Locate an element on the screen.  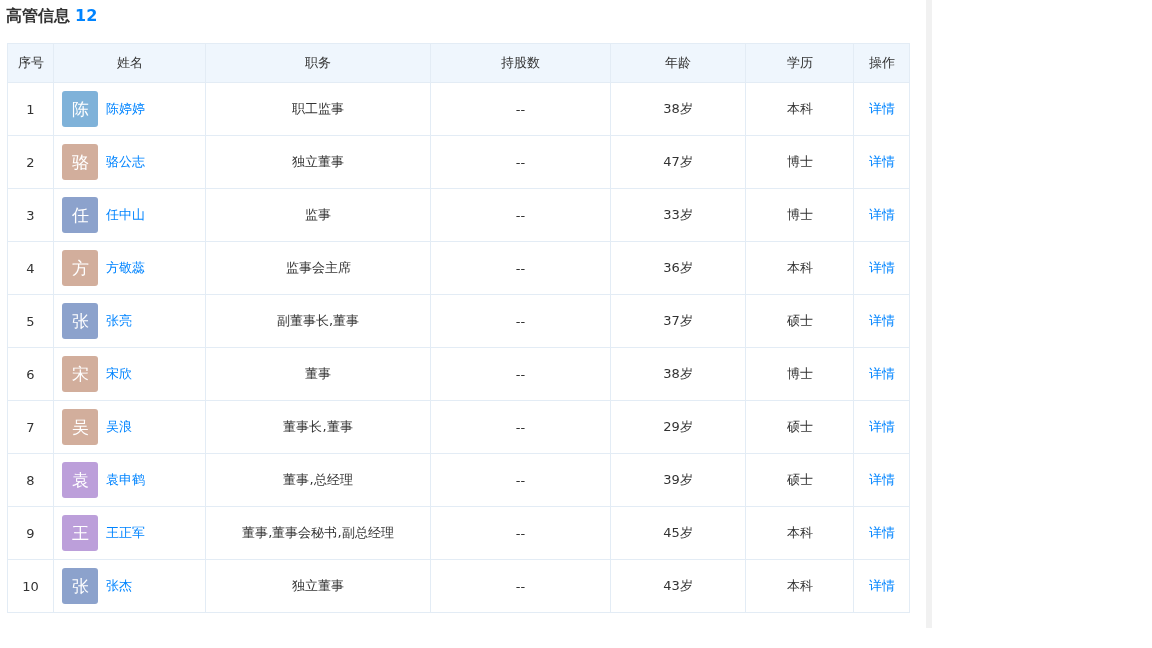
table-cell: 董事,董事会秘书,副总经理 is located at coordinates (318, 533).